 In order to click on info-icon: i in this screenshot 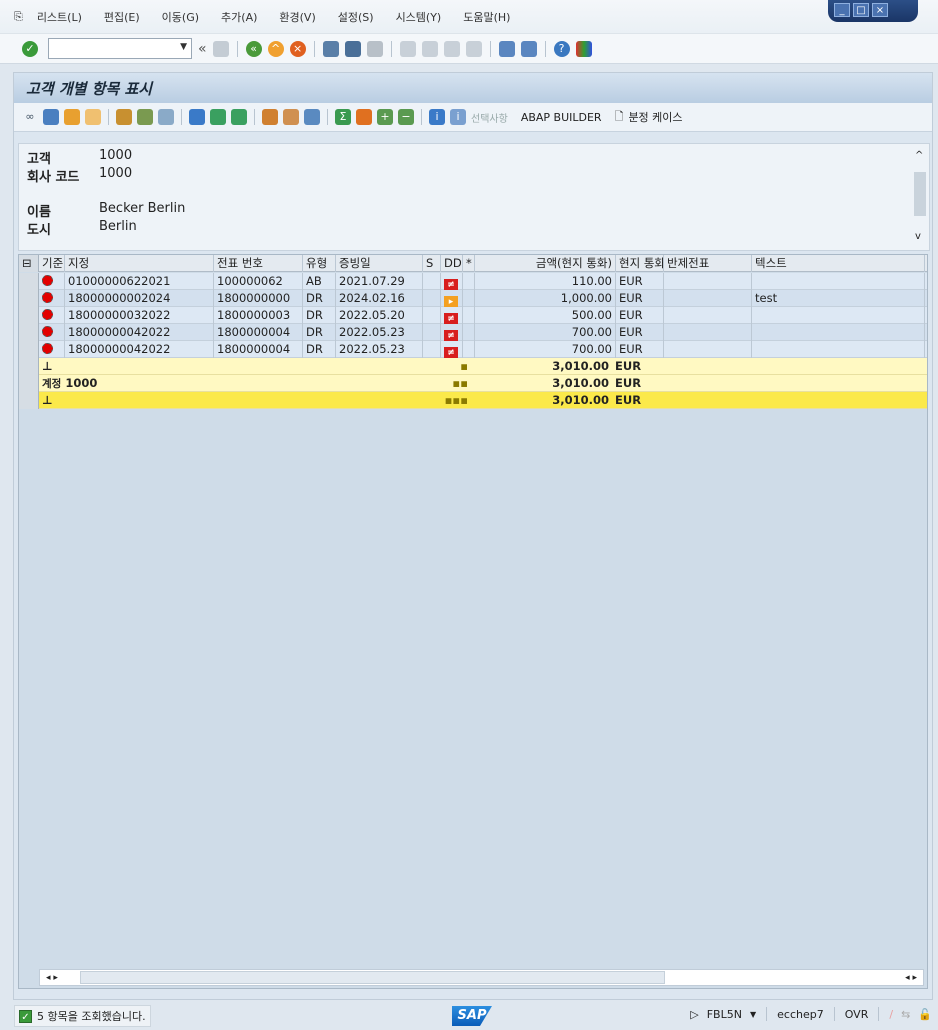, I will do `click(437, 117)`.